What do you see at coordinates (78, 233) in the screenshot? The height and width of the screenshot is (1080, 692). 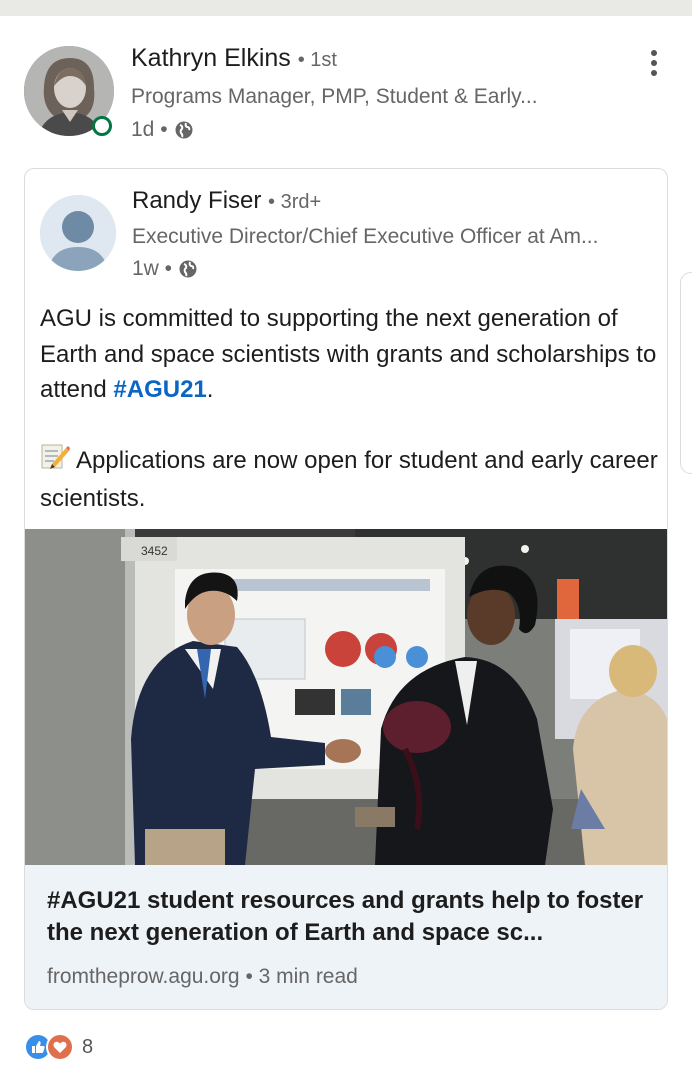 I see `shared-author-avatar` at bounding box center [78, 233].